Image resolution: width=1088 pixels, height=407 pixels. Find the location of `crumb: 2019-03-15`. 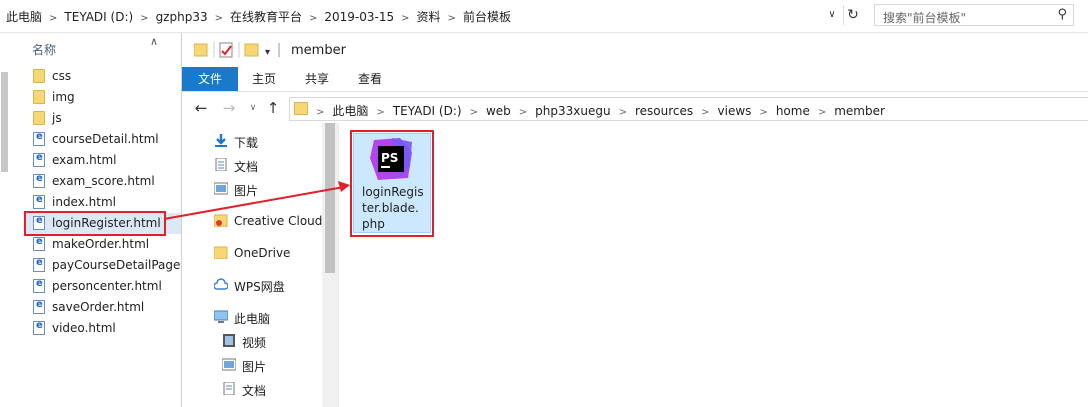

crumb: 2019-03-15 is located at coordinates (359, 17).